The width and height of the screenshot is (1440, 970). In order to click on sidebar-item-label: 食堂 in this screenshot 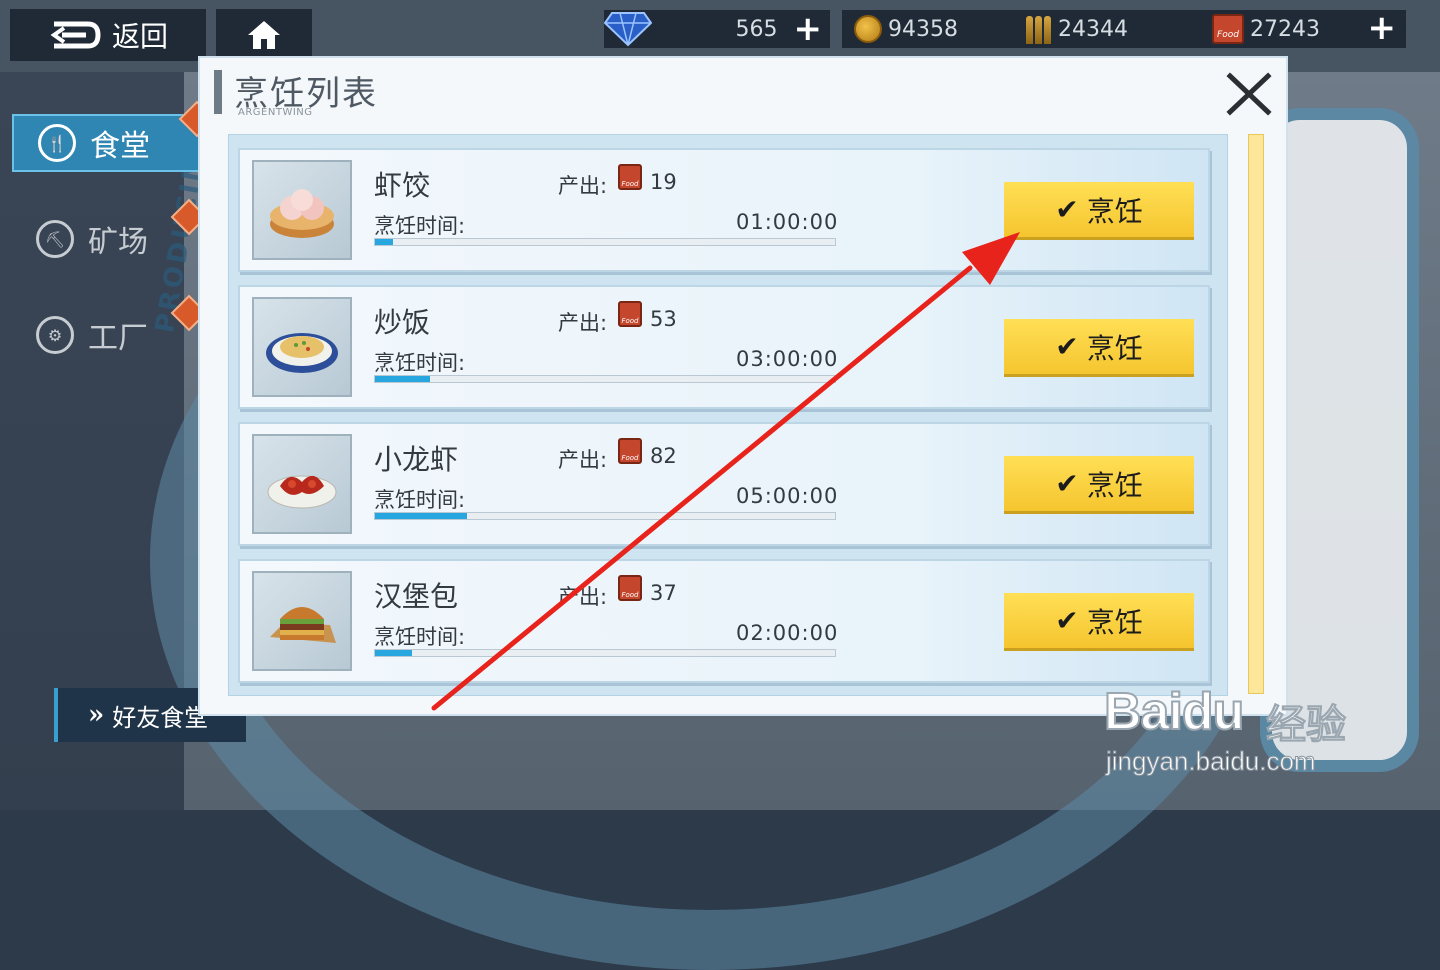, I will do `click(120, 146)`.